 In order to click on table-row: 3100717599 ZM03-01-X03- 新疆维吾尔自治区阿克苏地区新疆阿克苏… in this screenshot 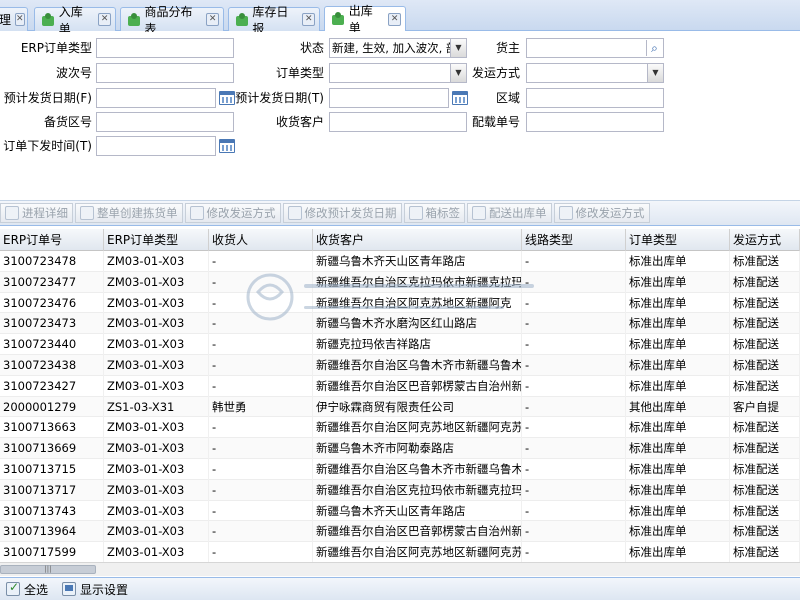, I will do `click(400, 552)`.